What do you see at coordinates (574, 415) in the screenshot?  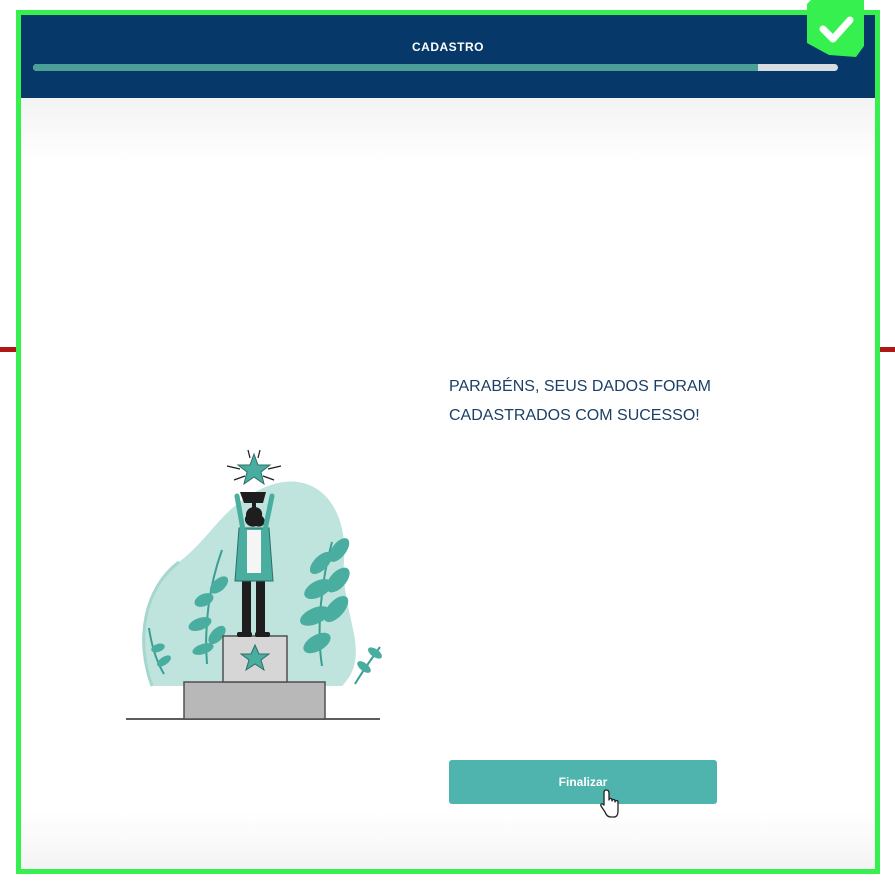 I see `success-message-line-2: CADASTRADOS COM SUCESSO!` at bounding box center [574, 415].